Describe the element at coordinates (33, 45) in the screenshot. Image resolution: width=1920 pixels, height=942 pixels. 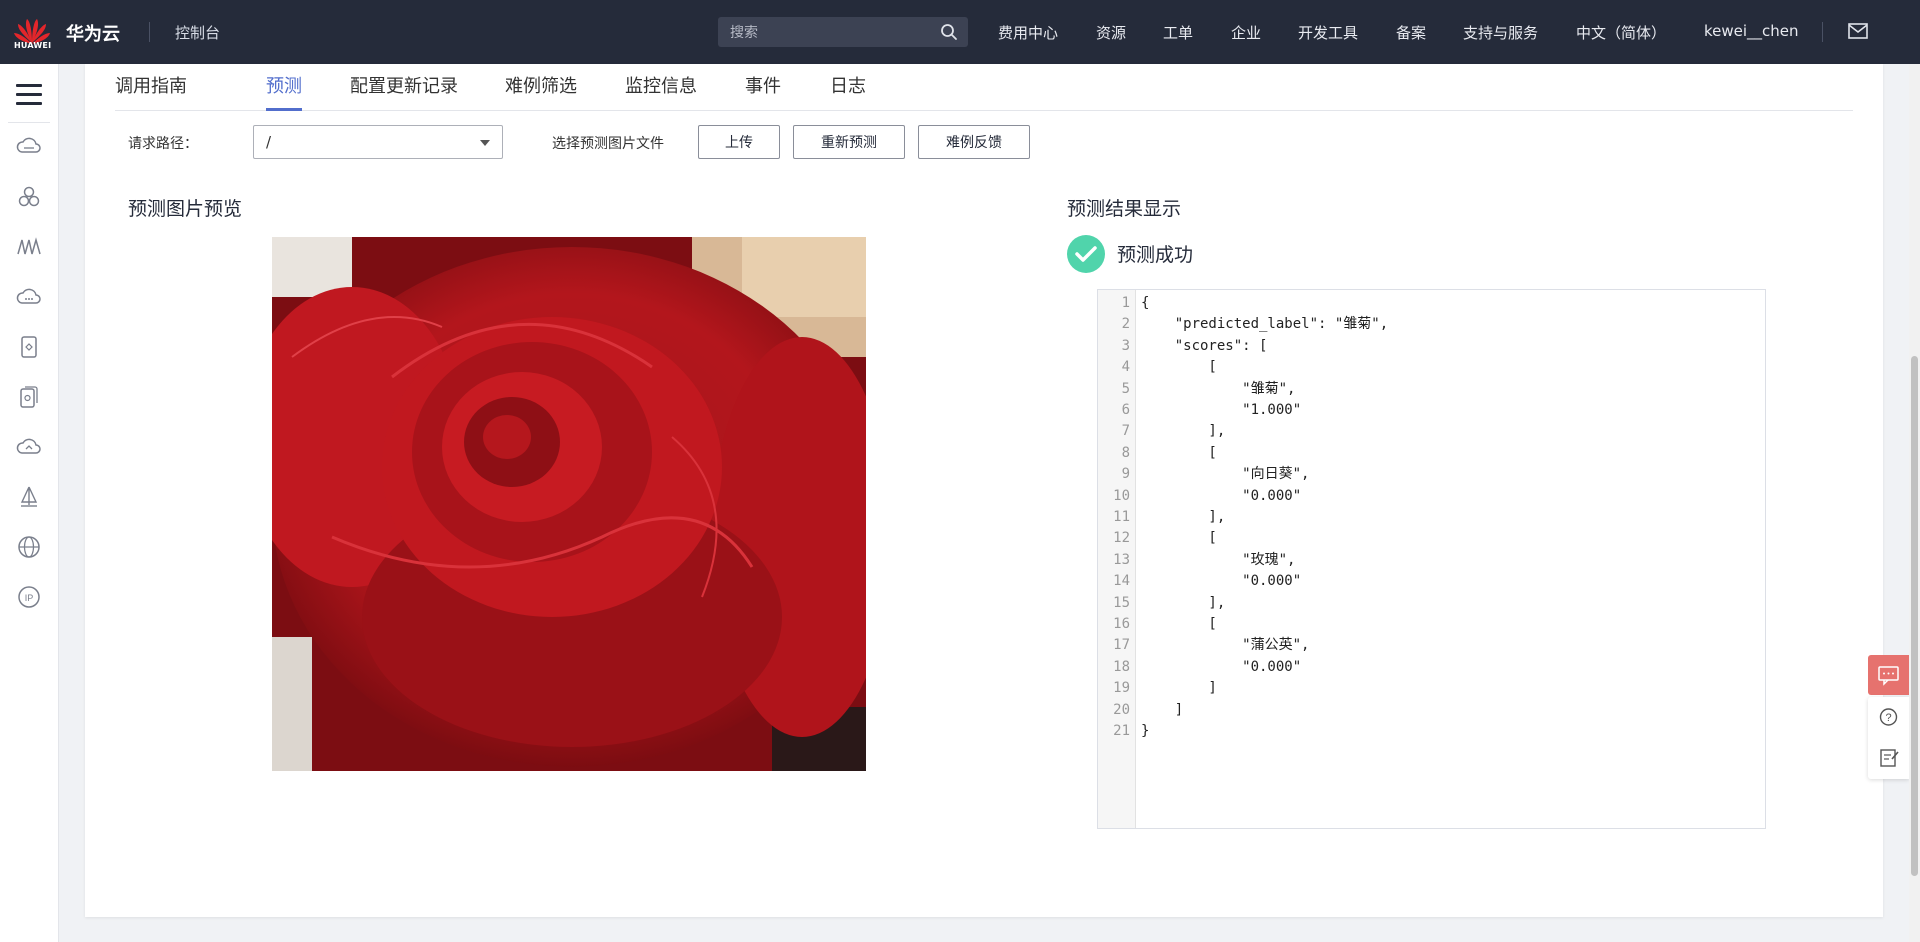
I see `logo-text: HUAWEI` at that location.